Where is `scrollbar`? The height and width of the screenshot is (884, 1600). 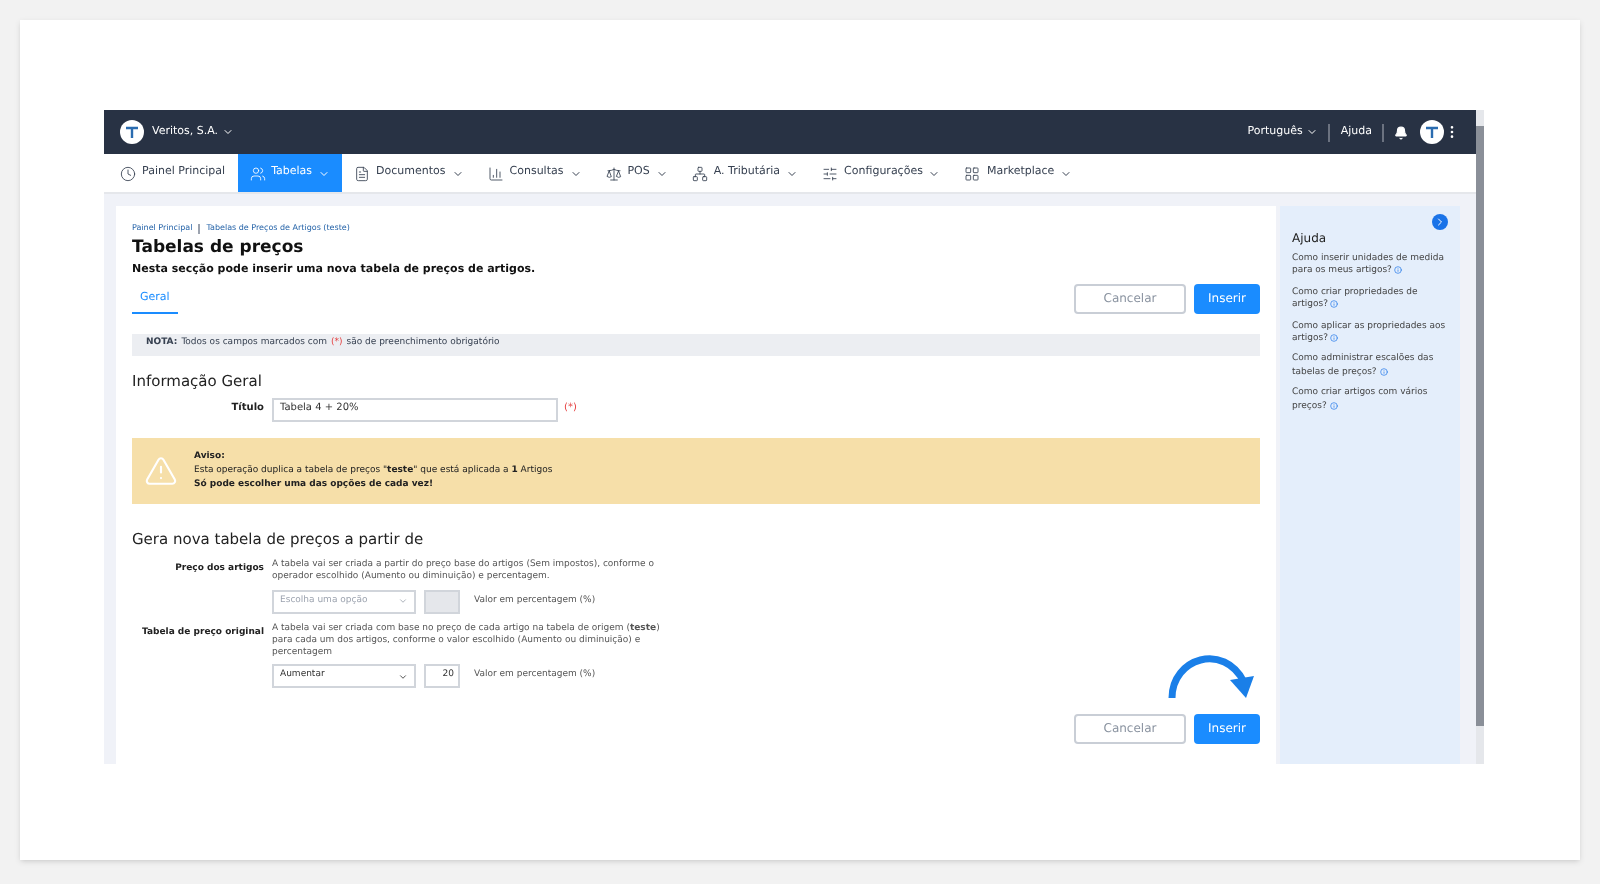 scrollbar is located at coordinates (1480, 426).